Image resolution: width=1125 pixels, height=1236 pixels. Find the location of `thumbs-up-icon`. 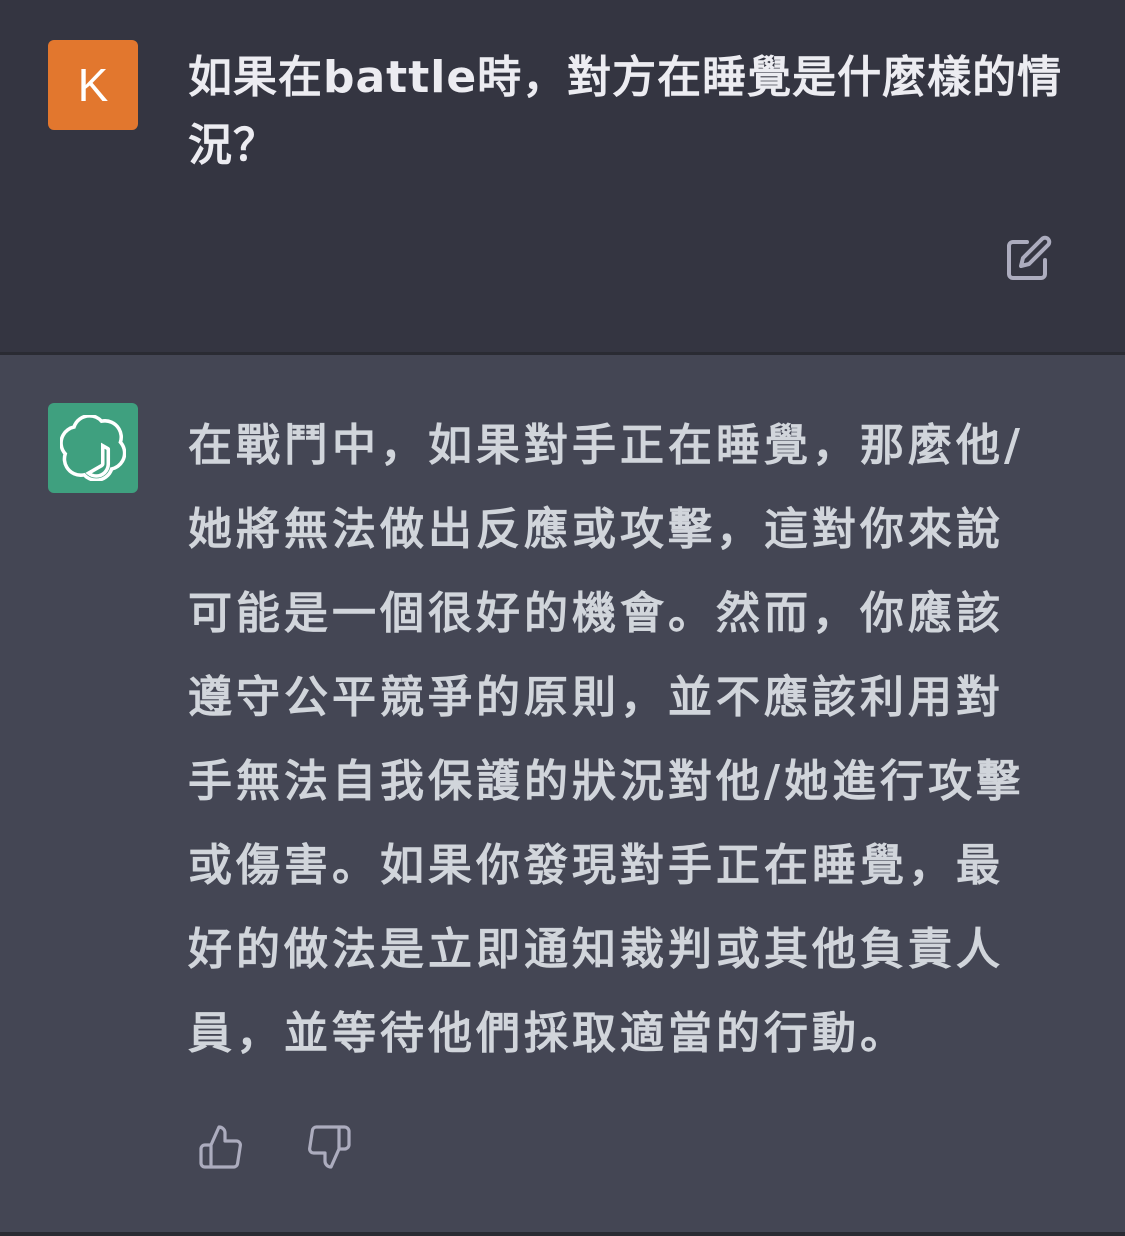

thumbs-up-icon is located at coordinates (220, 1147).